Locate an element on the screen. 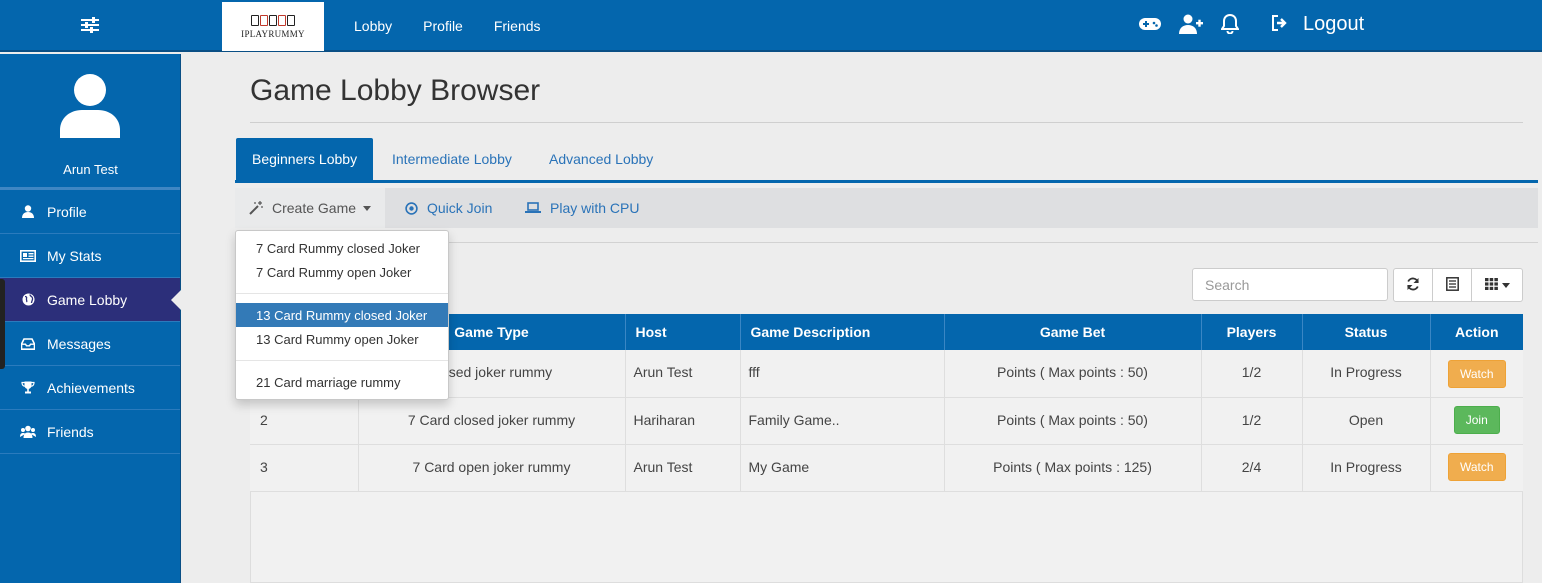 The image size is (1542, 583). top-nav-links: Lobby Profile Friends is located at coordinates (463, 26).